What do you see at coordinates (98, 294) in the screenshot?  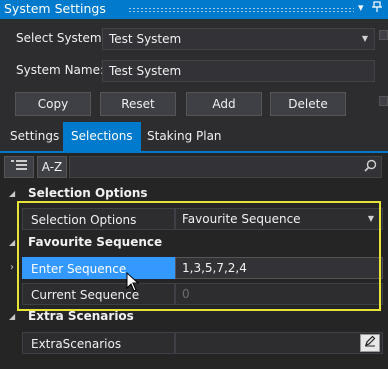 I see `property-name: Current Sequence` at bounding box center [98, 294].